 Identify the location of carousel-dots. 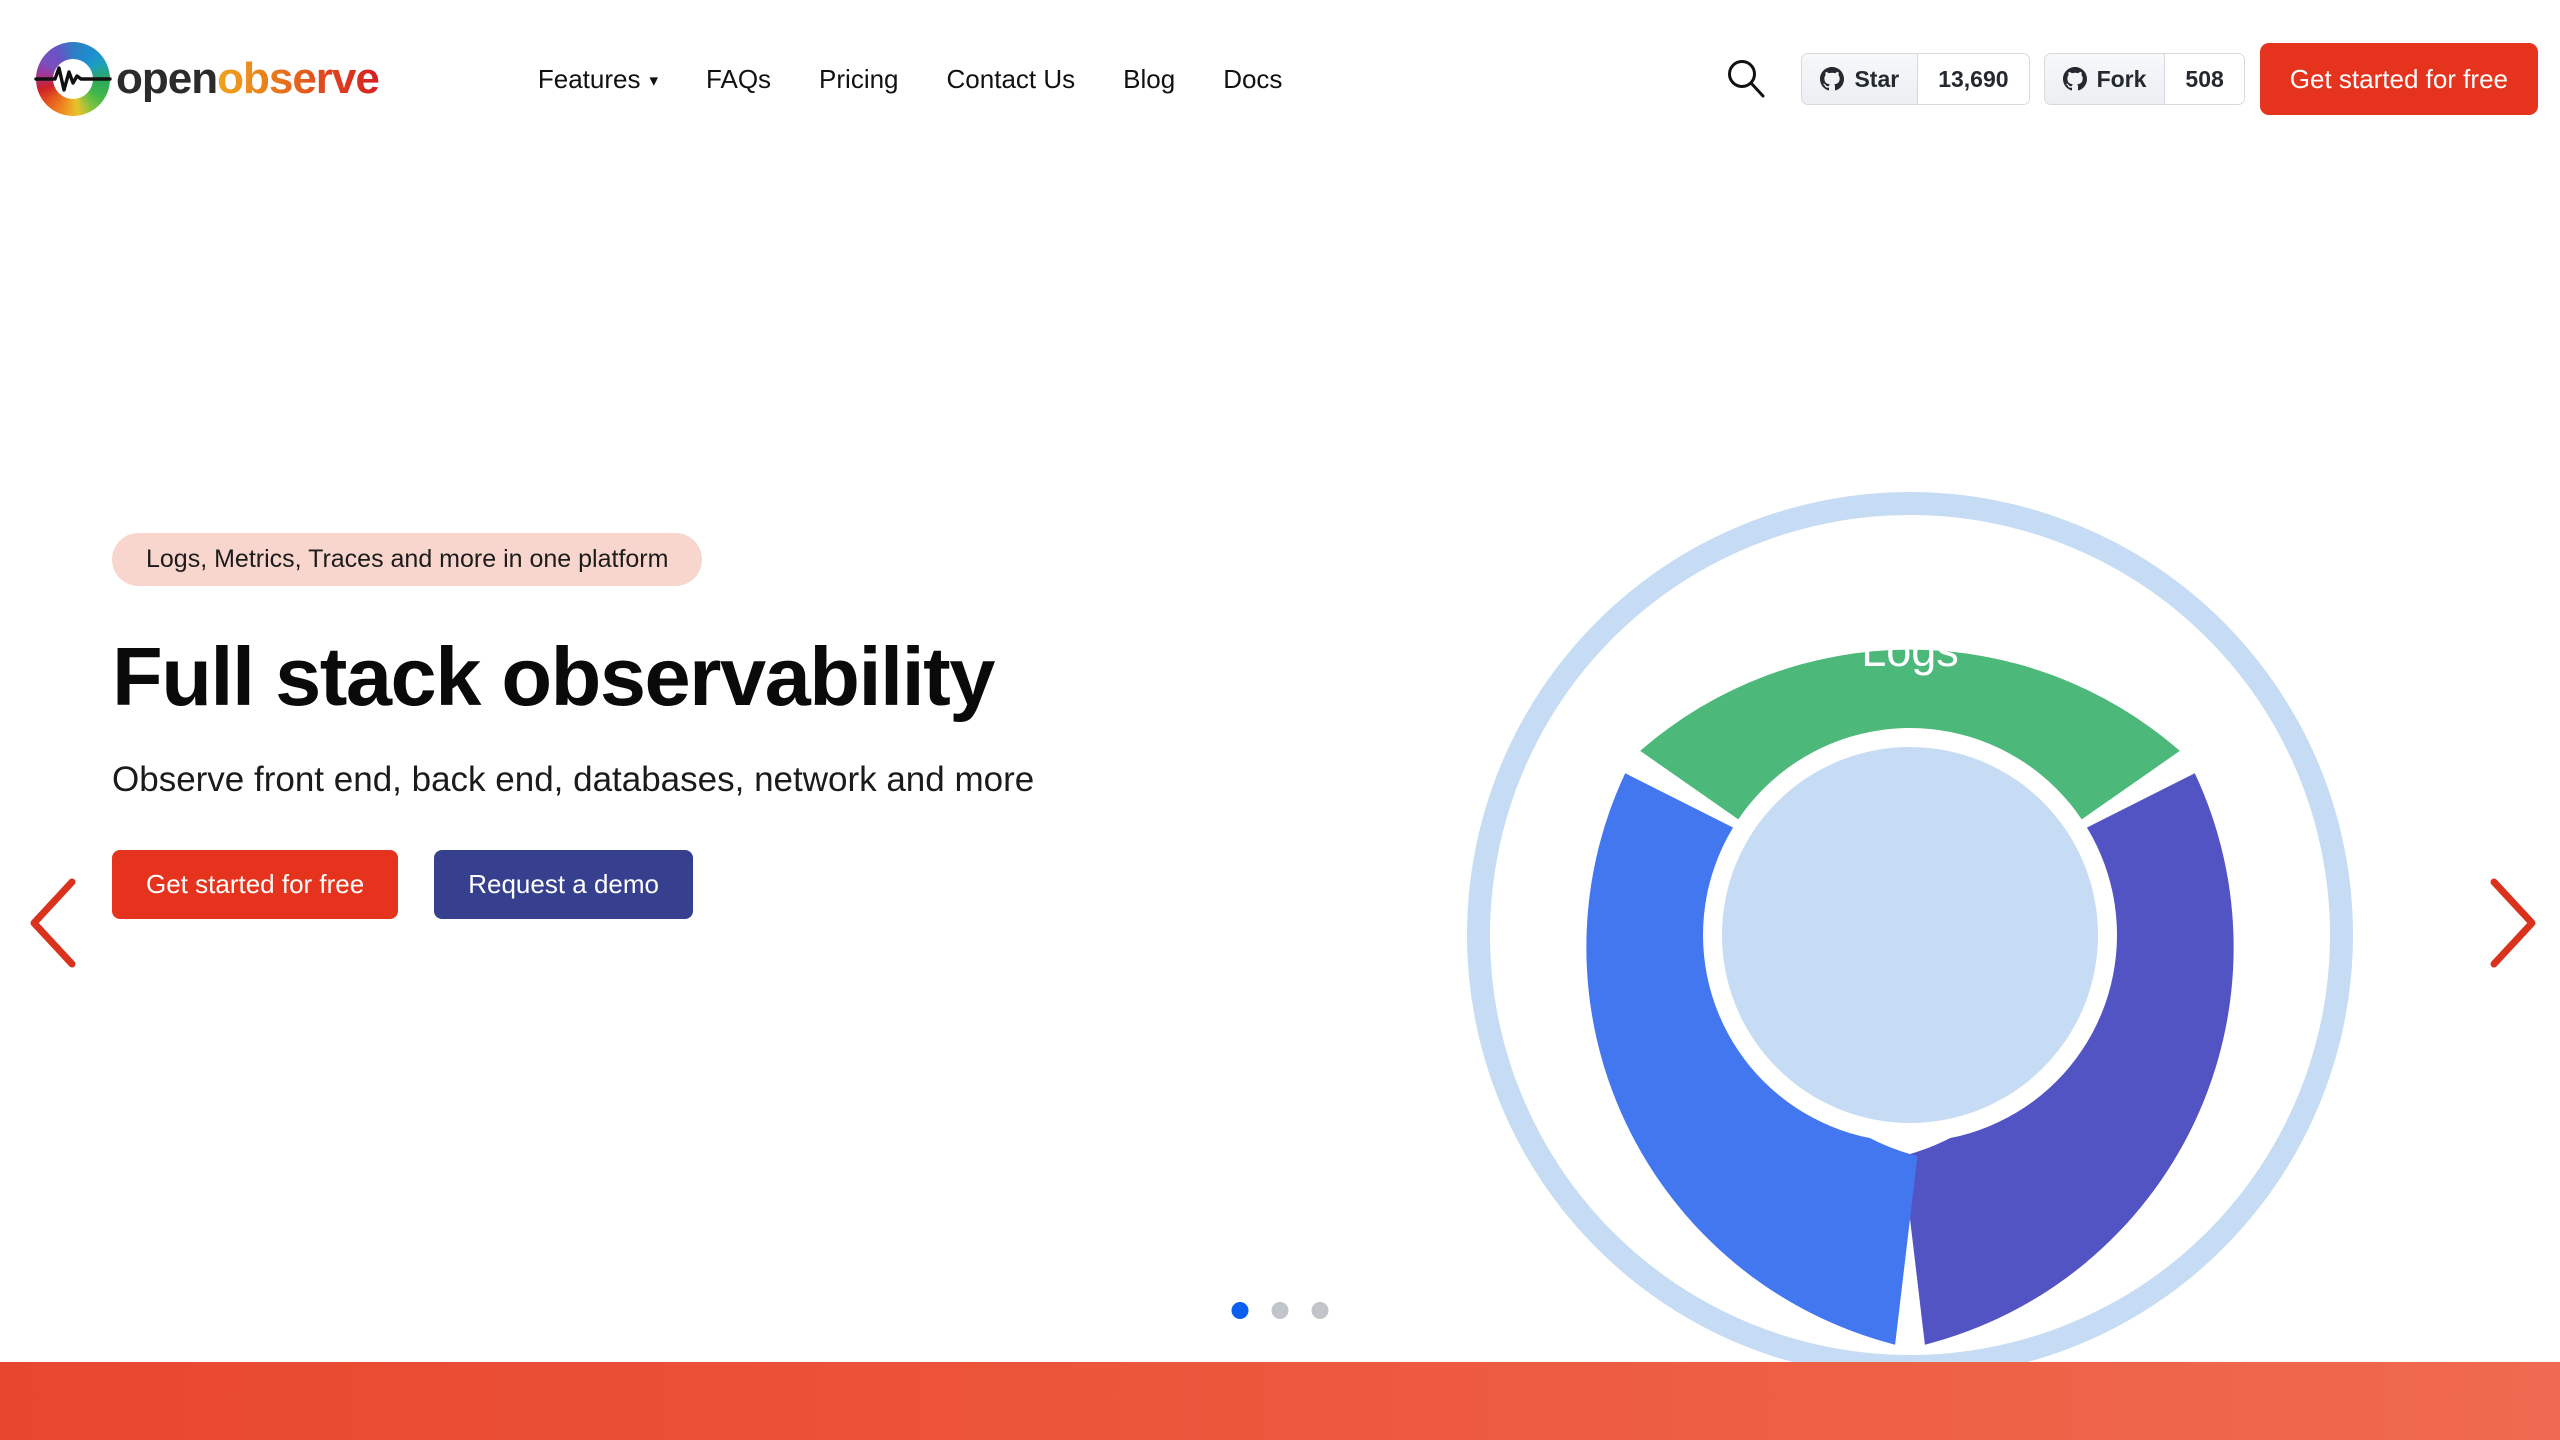
(1280, 1310).